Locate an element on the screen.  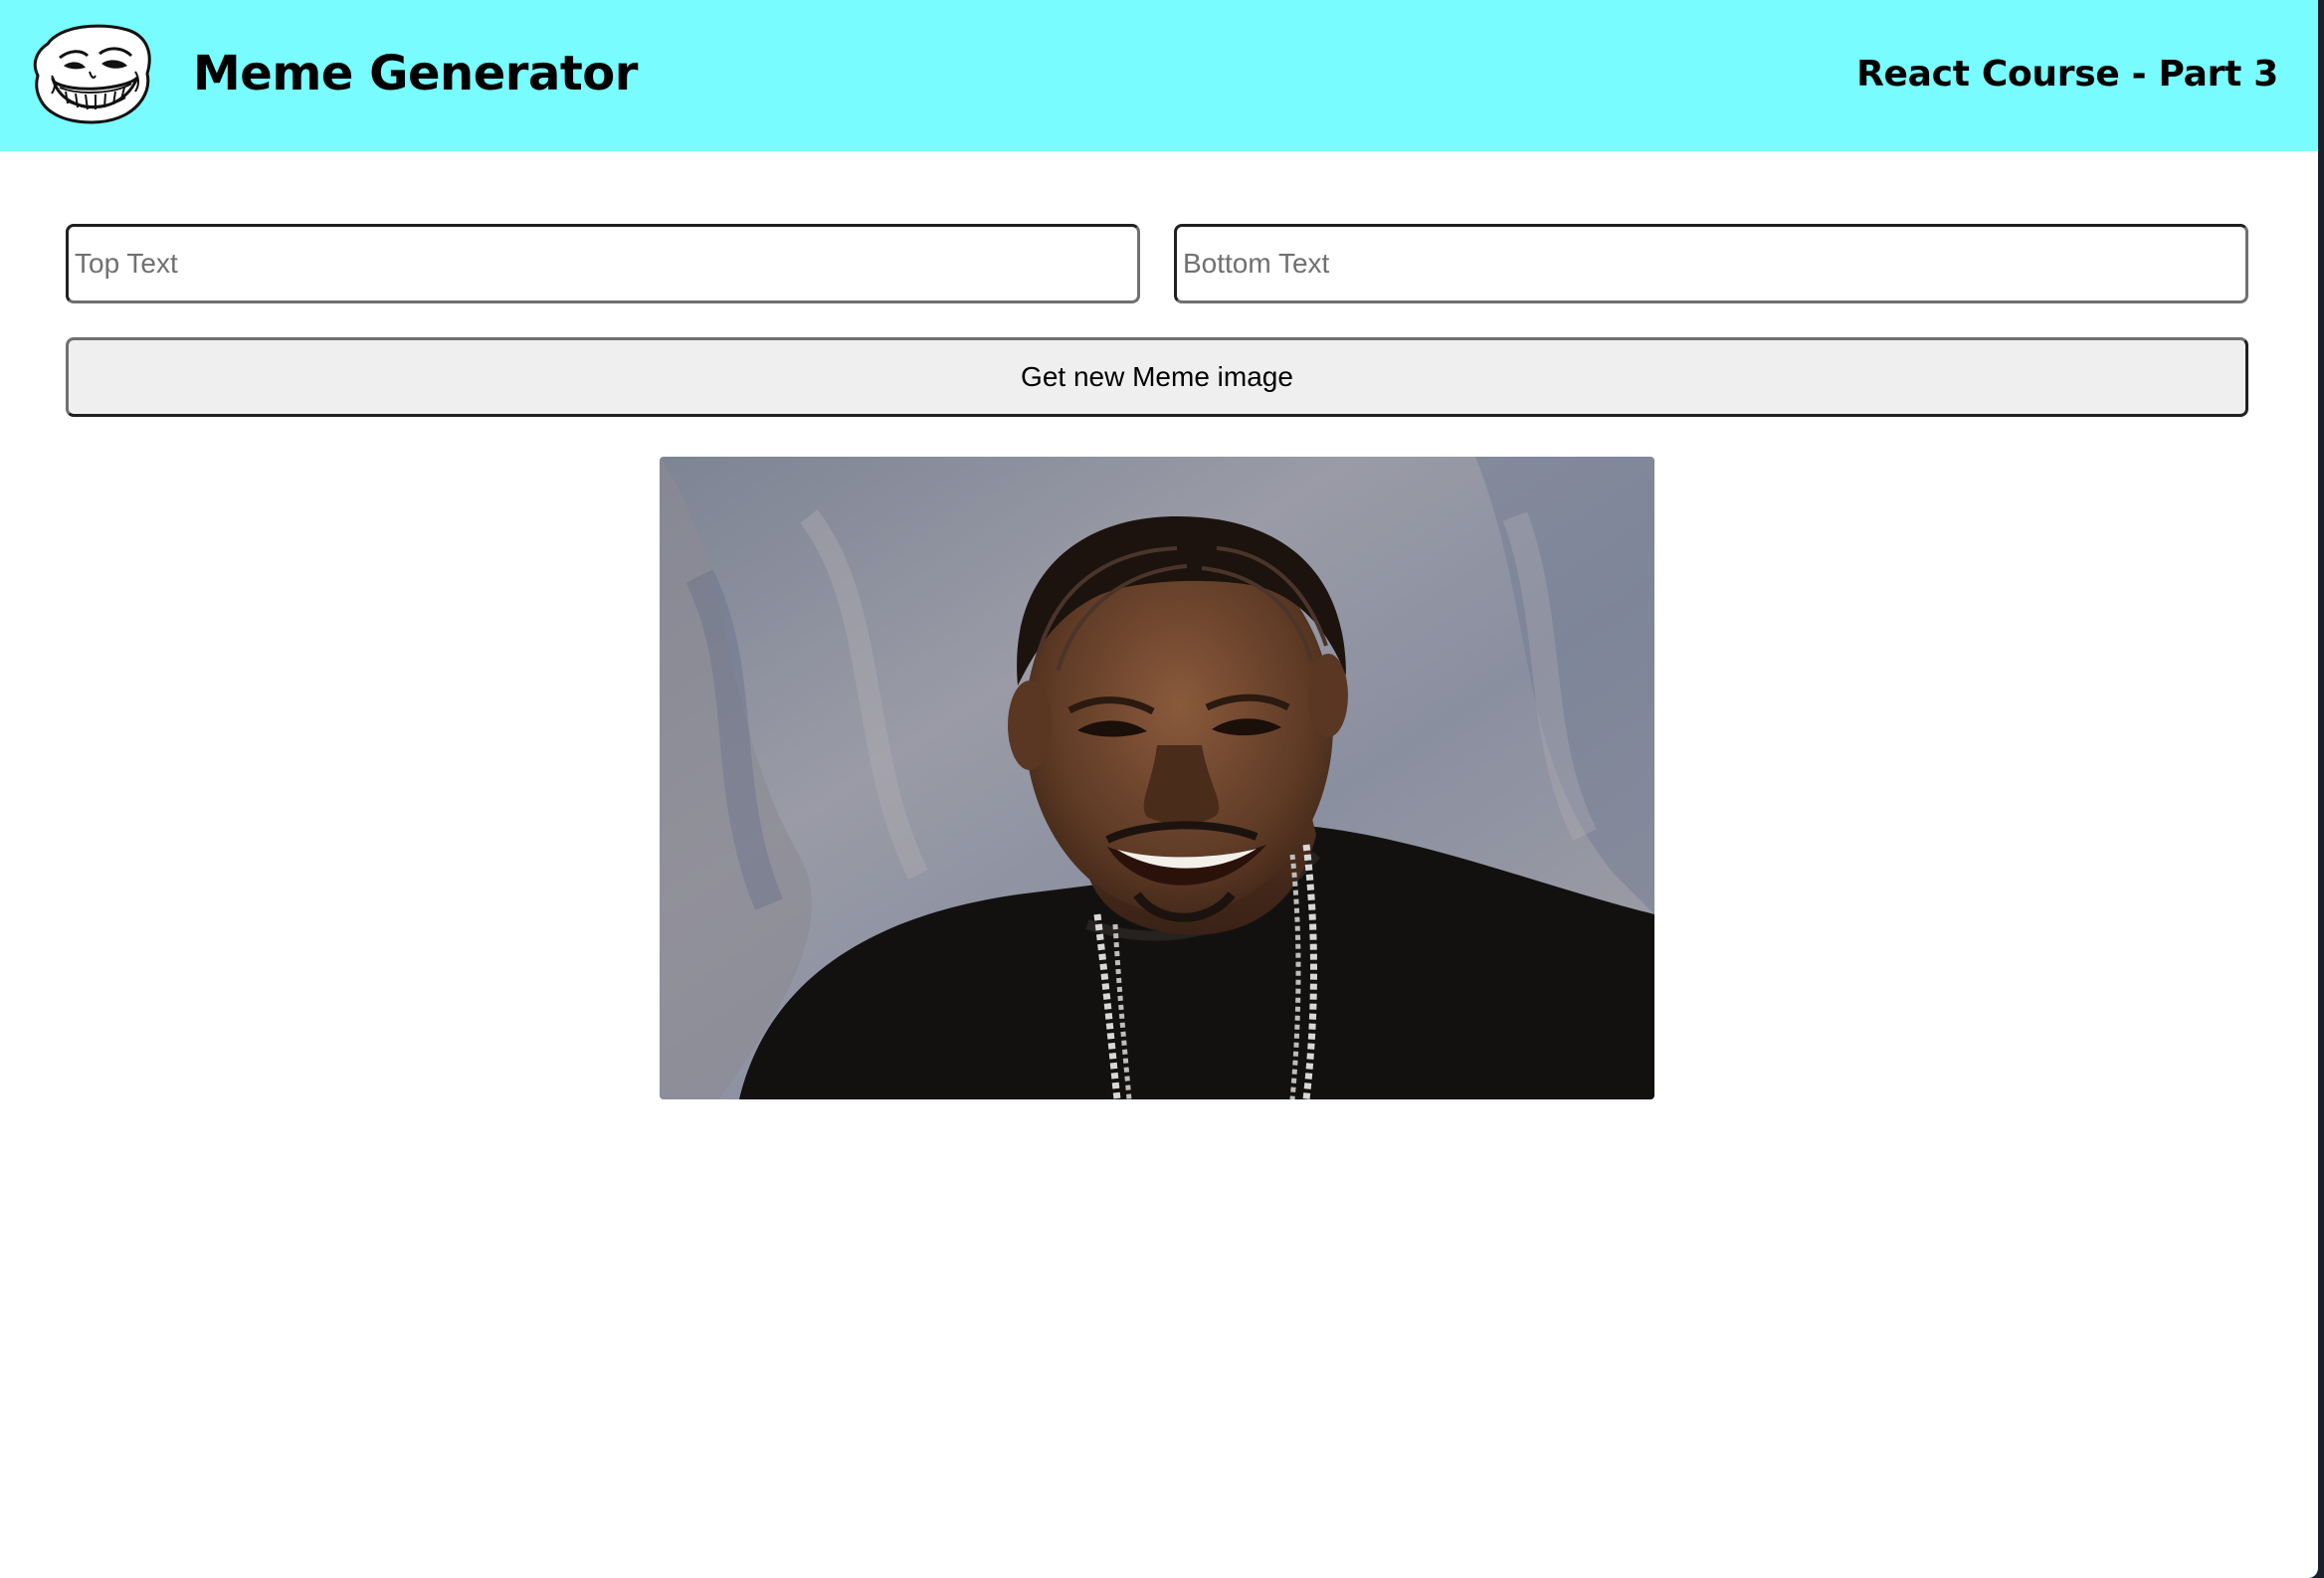
get-new-meme-button: Get new Meme image is located at coordinates (1157, 377).